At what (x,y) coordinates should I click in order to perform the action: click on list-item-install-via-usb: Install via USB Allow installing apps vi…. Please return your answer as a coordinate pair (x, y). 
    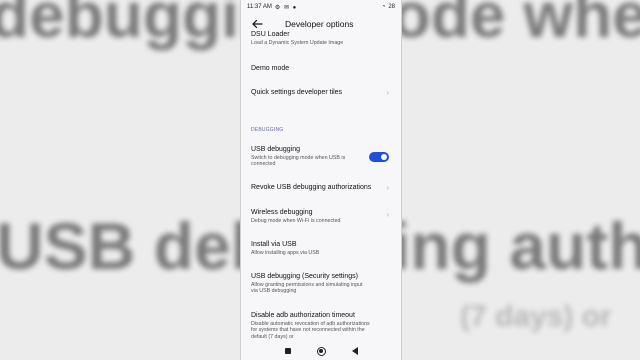
    Looking at the image, I should click on (321, 248).